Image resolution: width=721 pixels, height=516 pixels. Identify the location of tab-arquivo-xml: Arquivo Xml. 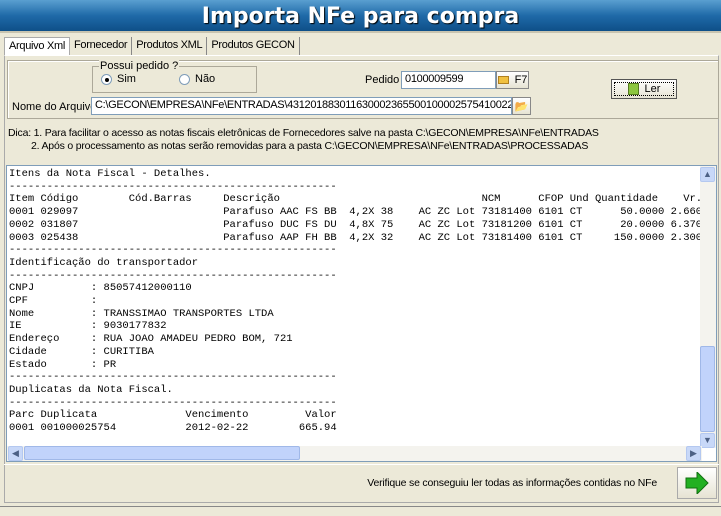
(37, 46).